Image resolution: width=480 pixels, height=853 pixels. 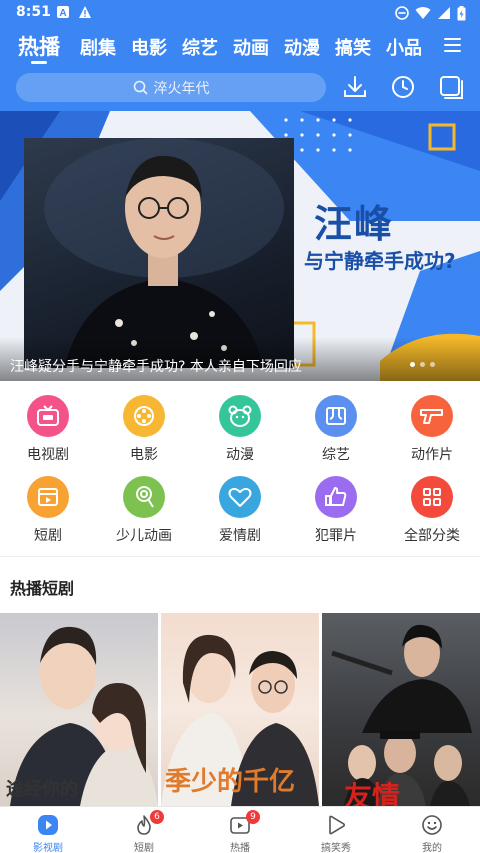 I want to click on status-bar: 8:51 A, so click(x=240, y=13).